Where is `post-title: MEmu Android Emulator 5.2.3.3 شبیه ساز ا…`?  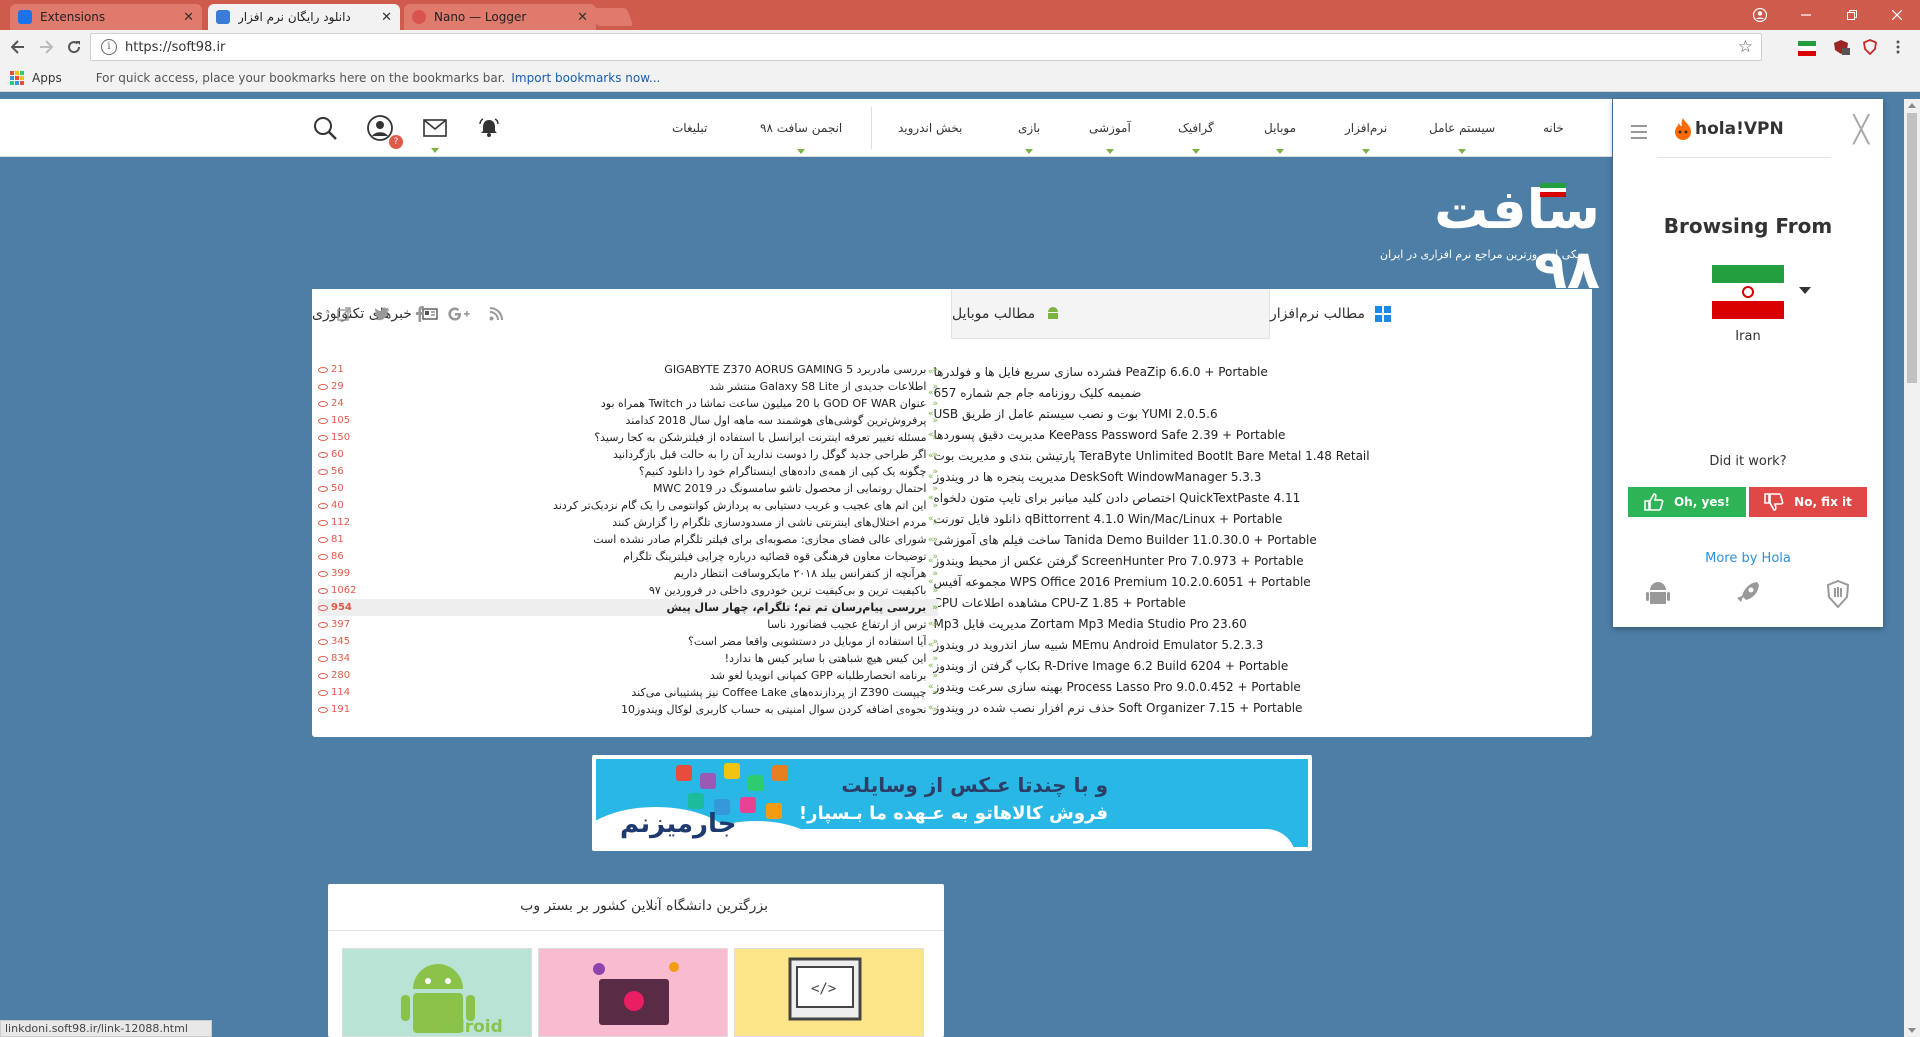 post-title: MEmu Android Emulator 5.2.3.3 شبیه ساز ا… is located at coordinates (1099, 645).